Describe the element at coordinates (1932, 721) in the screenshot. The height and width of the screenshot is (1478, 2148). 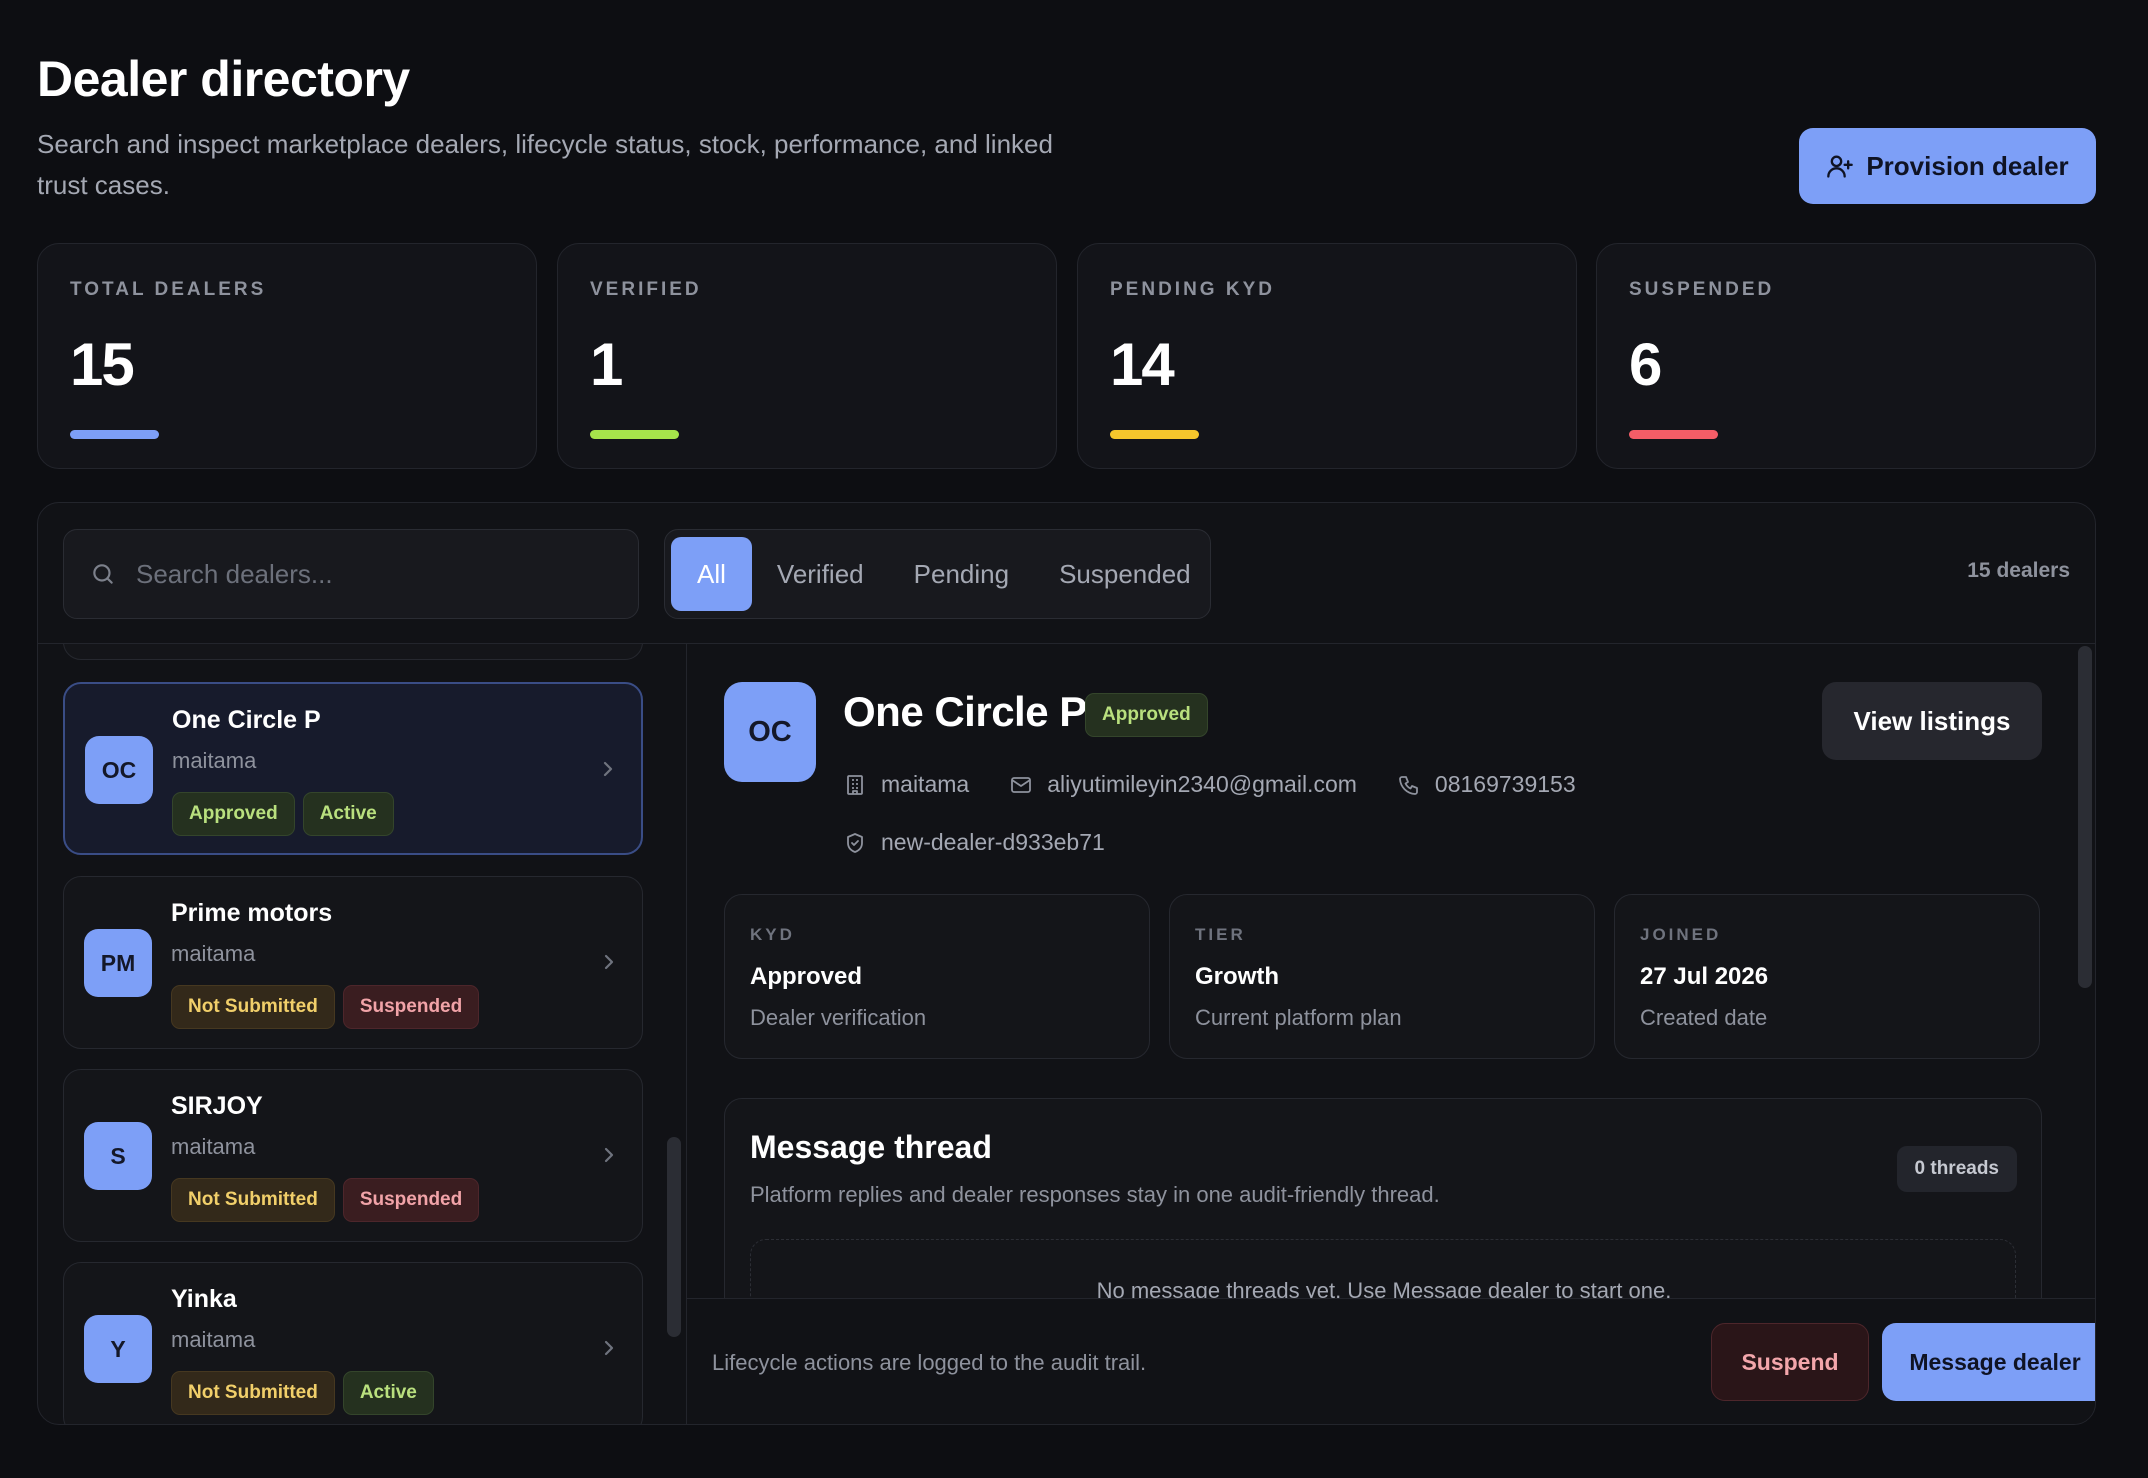
I see `view-listings-button: View listings` at that location.